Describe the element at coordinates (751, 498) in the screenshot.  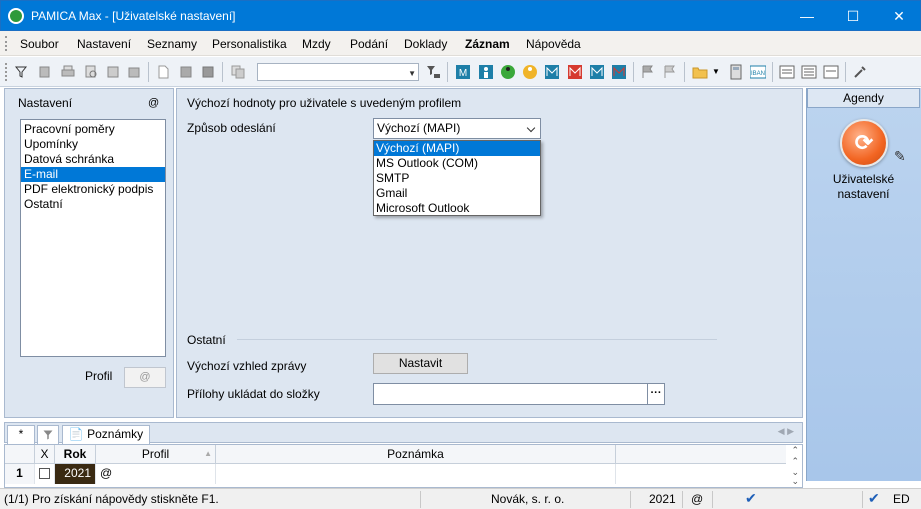
I see `check-pen-icon: ✔` at that location.